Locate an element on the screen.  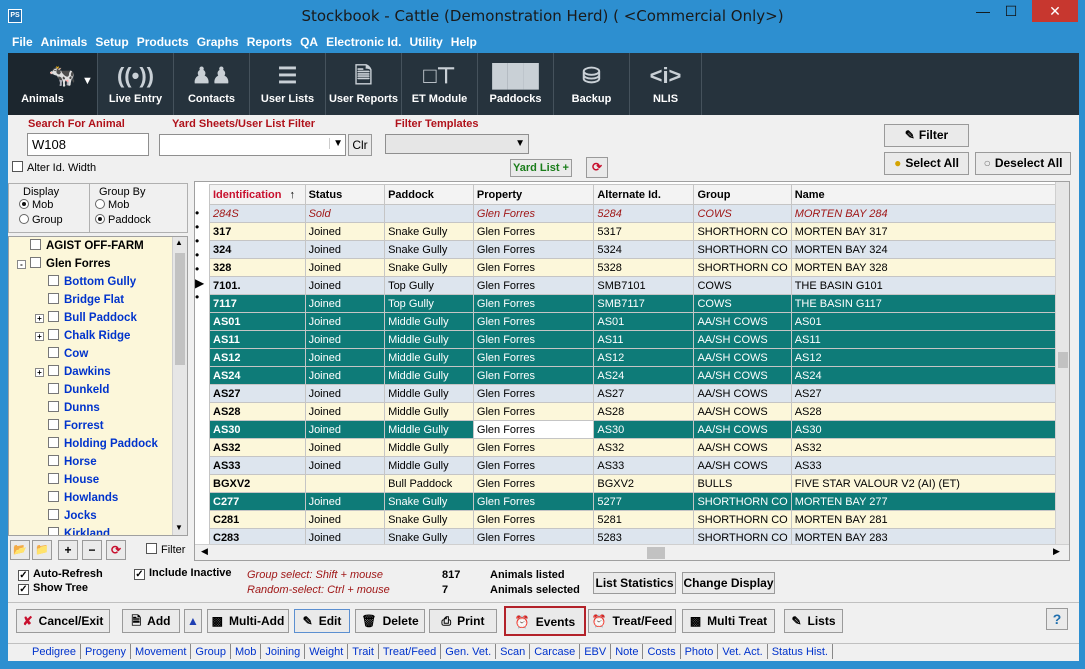
tab: Mob is located at coordinates (246, 651).